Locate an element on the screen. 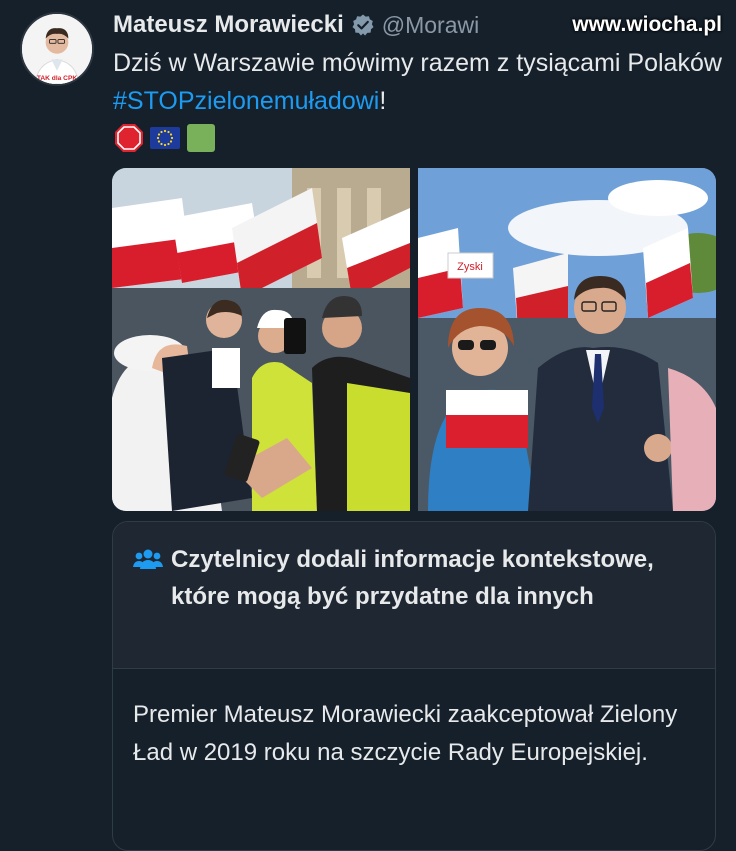 Image resolution: width=736 pixels, height=851 pixels. watermark: www.wiocha.pl is located at coordinates (647, 24).